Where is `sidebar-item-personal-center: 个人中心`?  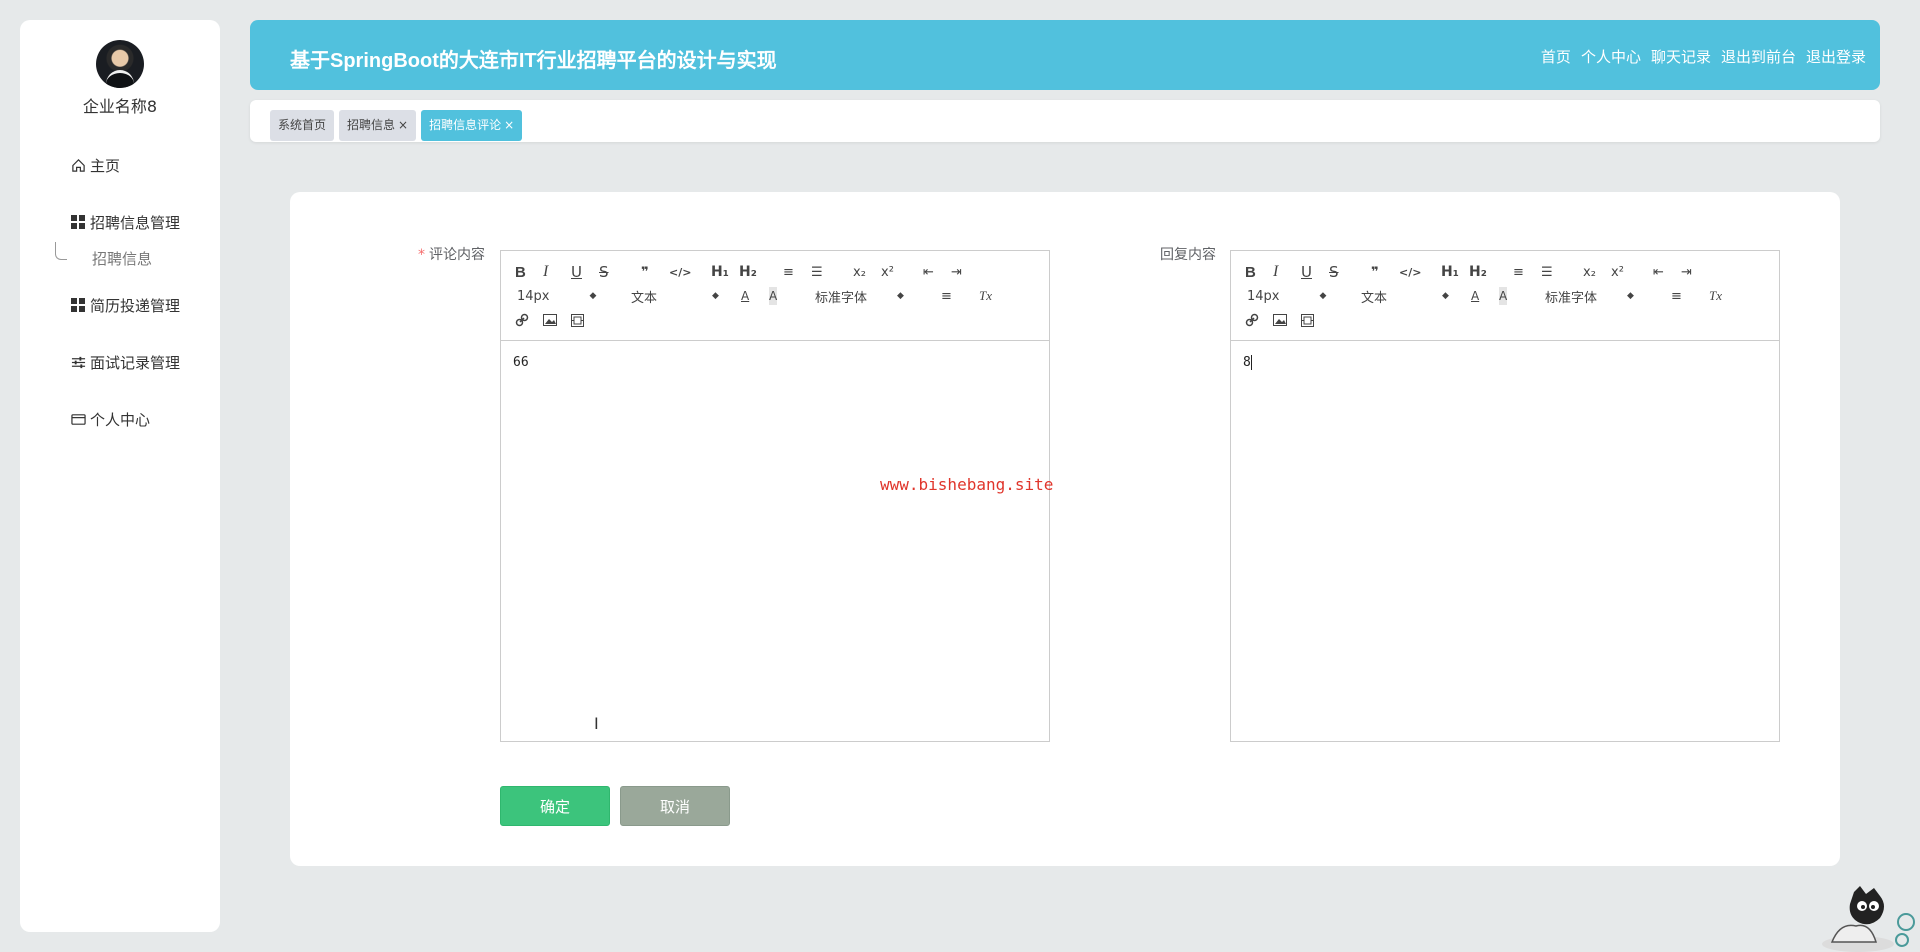 sidebar-item-personal-center: 个人中心 is located at coordinates (120, 419).